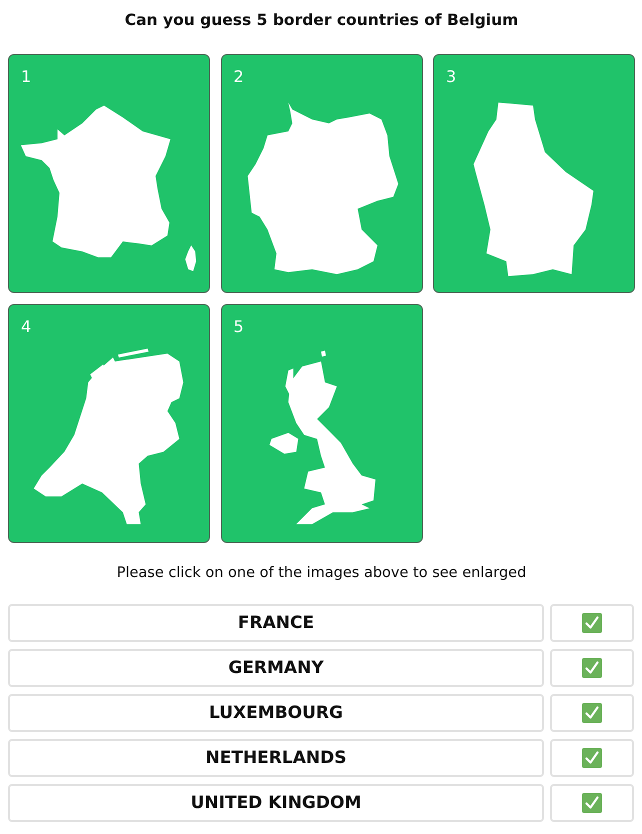  Describe the element at coordinates (276, 803) in the screenshot. I see `country-answer: UNITED KINGDOM` at that location.